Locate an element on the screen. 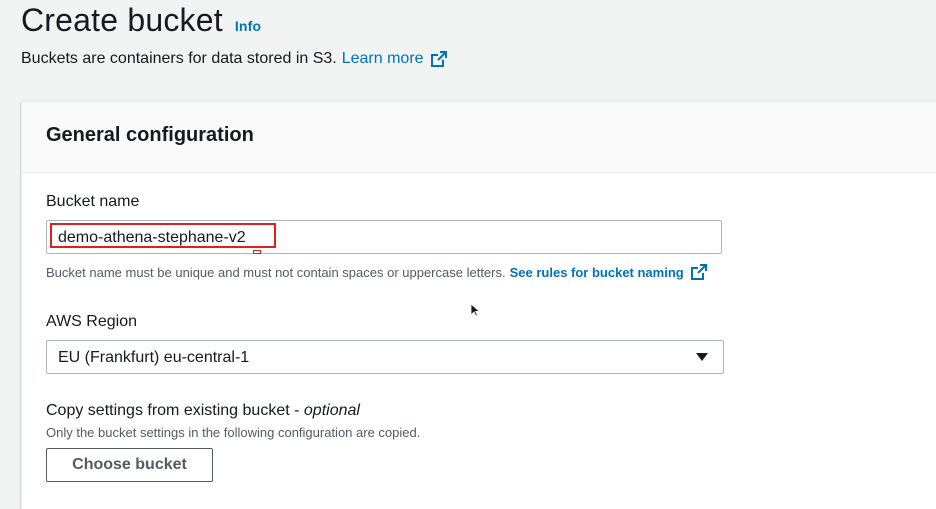 The image size is (936, 509). panel-title: General configuration is located at coordinates (150, 135).